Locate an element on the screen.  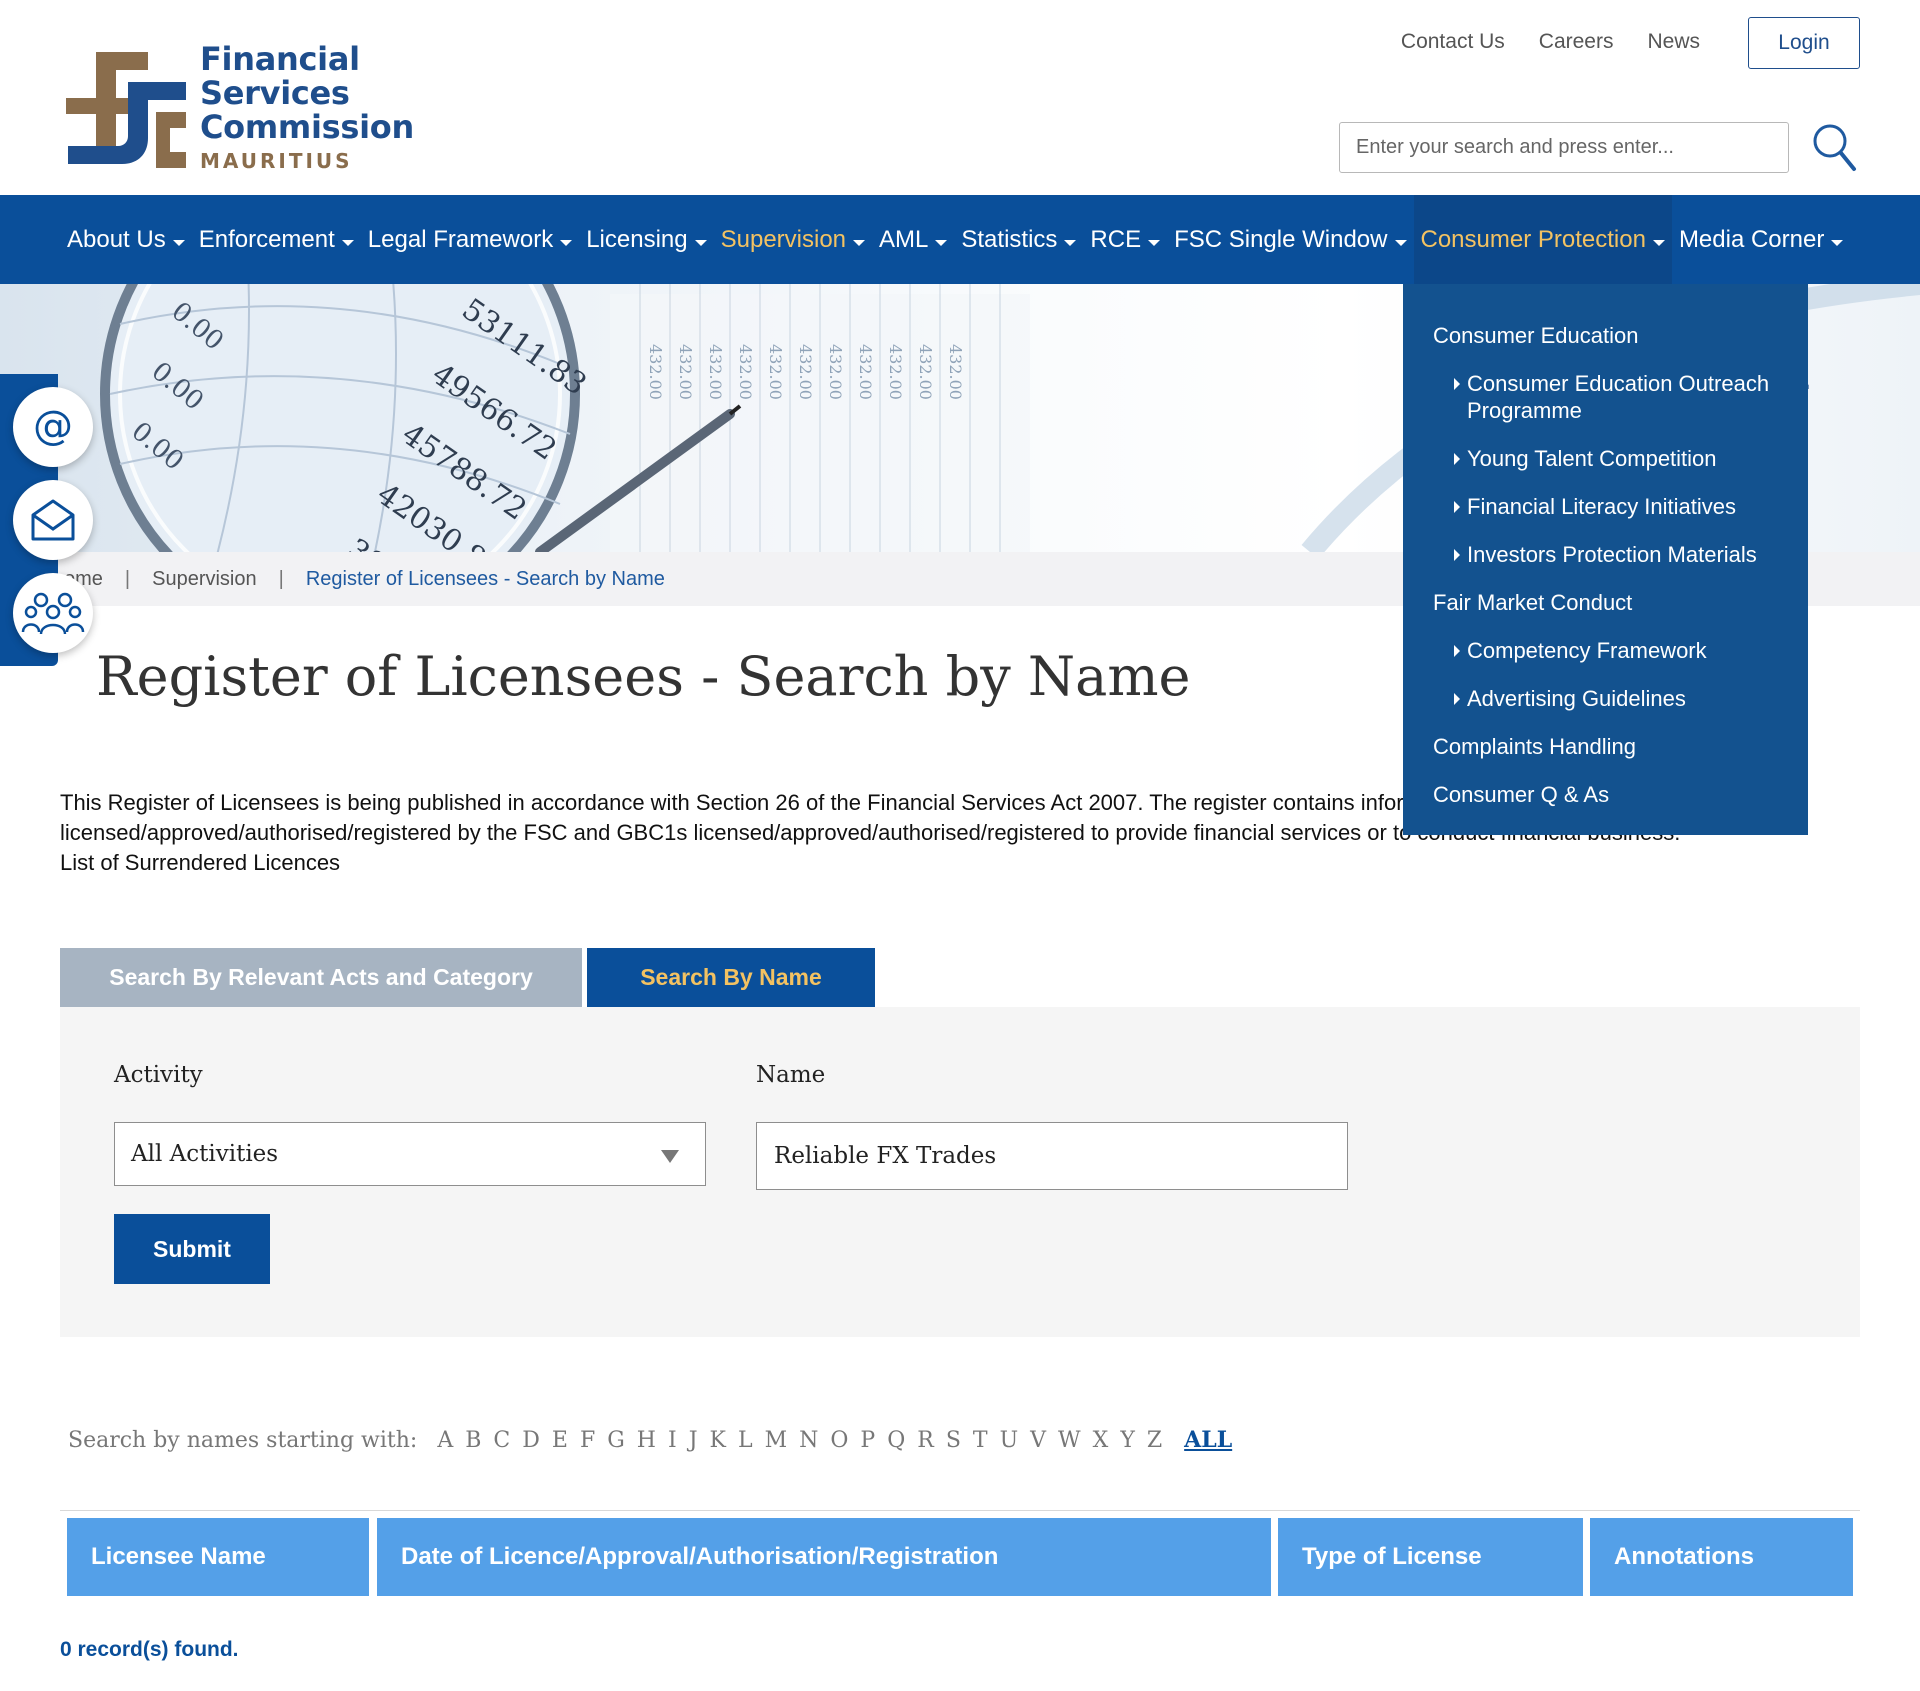
login-button: Login is located at coordinates (1804, 43).